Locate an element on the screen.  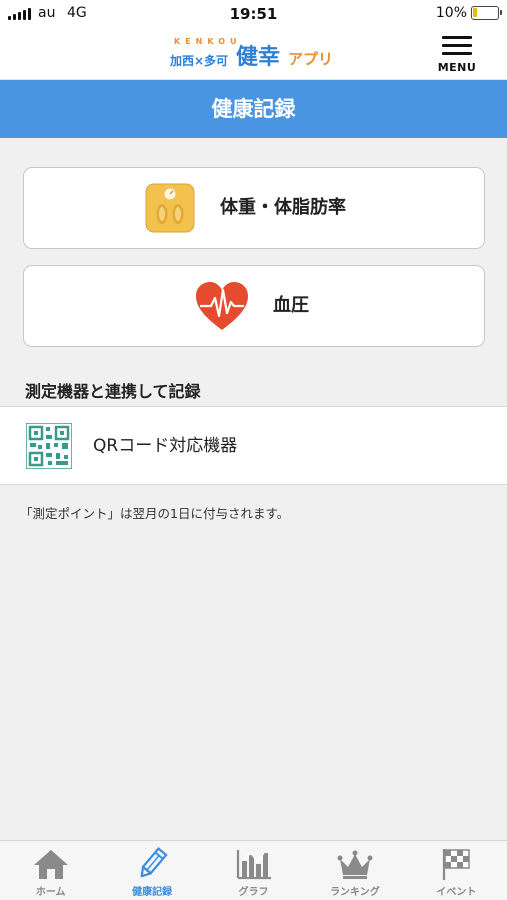
tab-graph: グラフ is located at coordinates (253, 870).